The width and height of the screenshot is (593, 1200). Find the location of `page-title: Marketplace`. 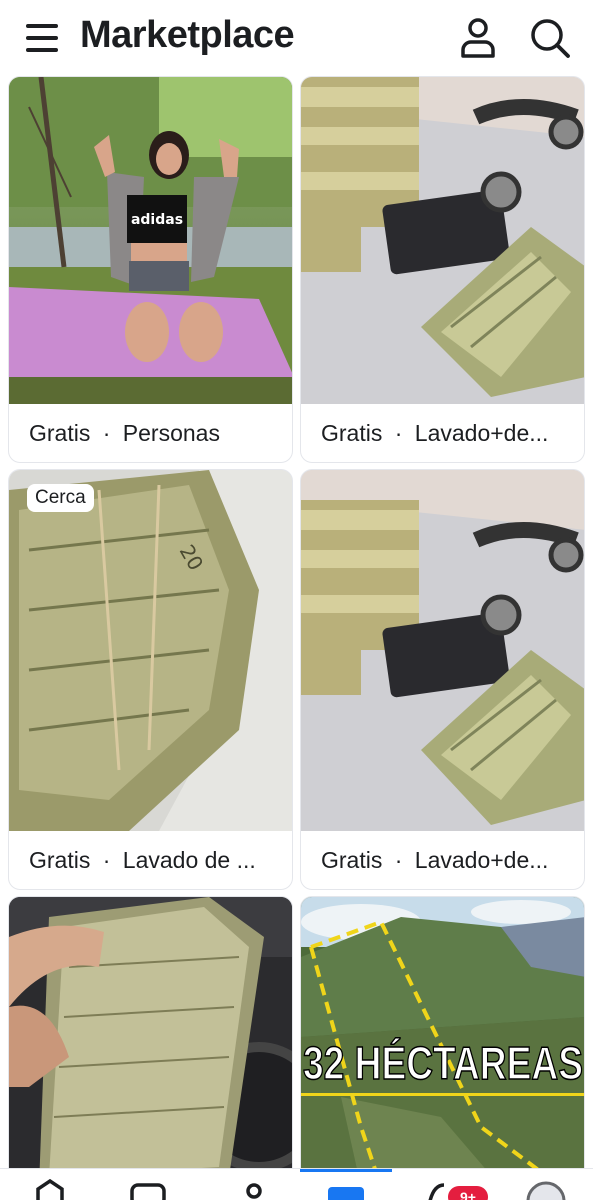

page-title: Marketplace is located at coordinates (187, 35).